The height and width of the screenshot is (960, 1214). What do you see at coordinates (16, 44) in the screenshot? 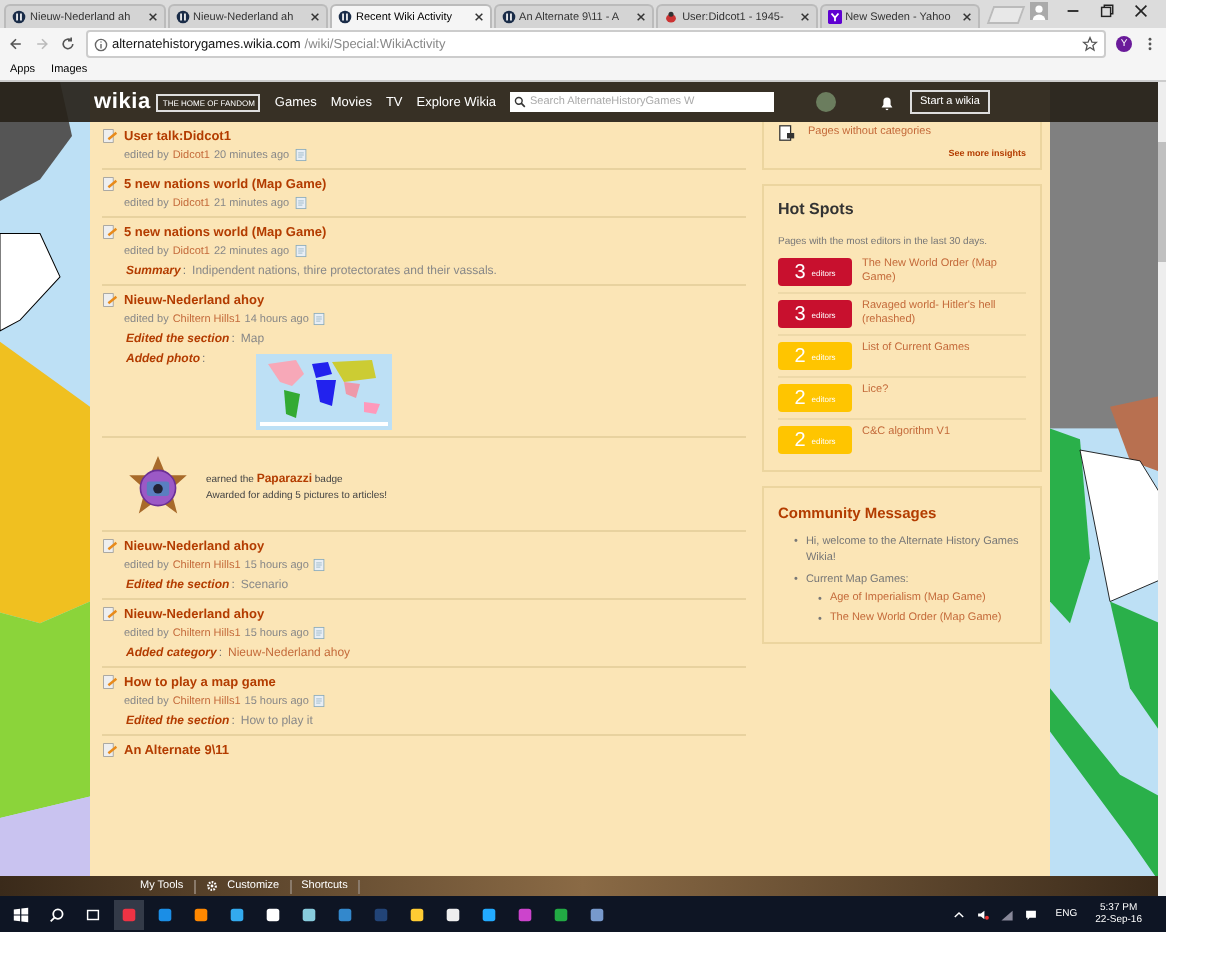
I see `back-icon` at bounding box center [16, 44].